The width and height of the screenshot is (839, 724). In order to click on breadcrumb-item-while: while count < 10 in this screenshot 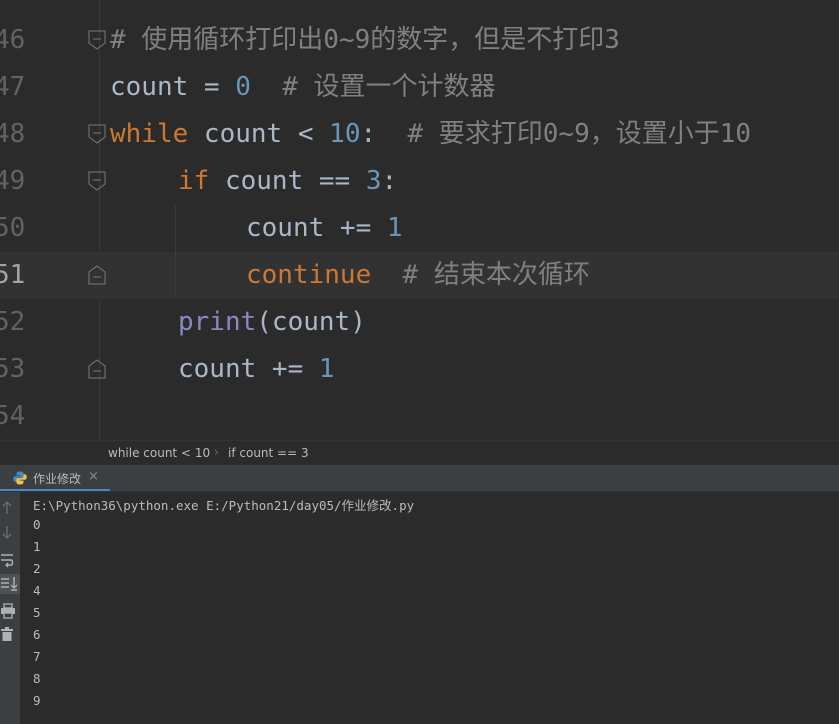, I will do `click(159, 453)`.